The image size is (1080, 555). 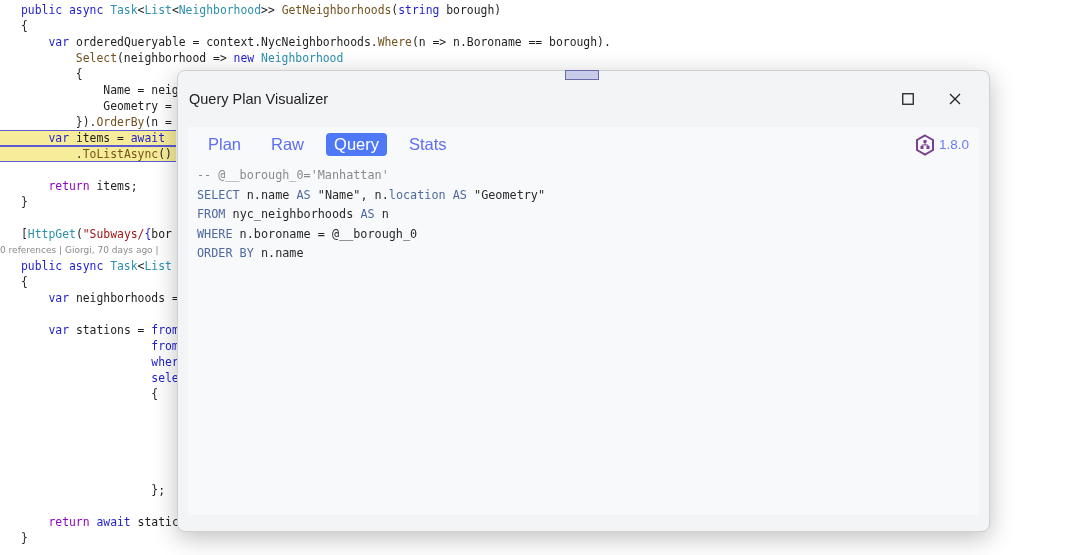 I want to click on tab: Query, so click(x=356, y=144).